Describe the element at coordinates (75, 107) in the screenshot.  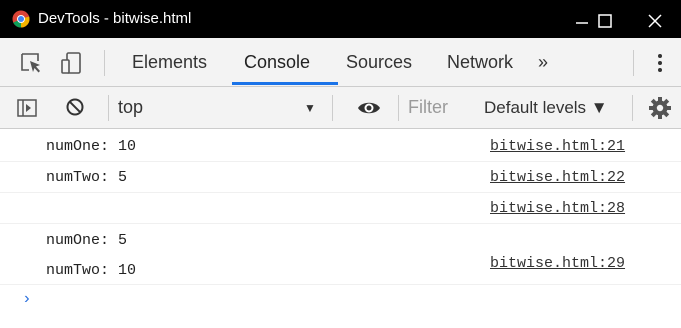
I see `clear-console-icon` at that location.